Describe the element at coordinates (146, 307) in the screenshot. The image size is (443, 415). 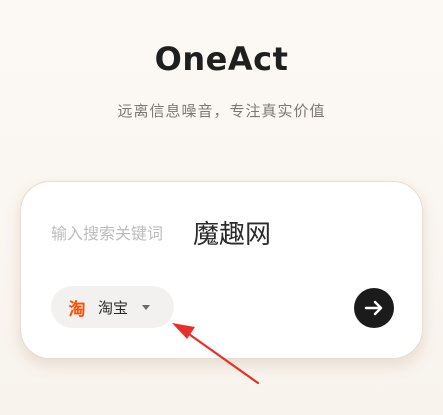
I see `caret-down-icon` at that location.